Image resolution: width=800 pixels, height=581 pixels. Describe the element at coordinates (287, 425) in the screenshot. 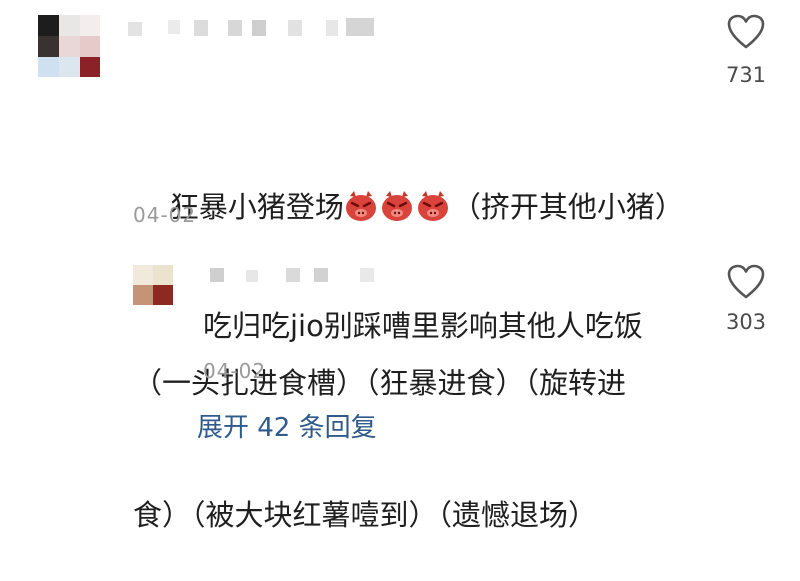

I see `expand-replies-link: 展开 42 条回复` at that location.